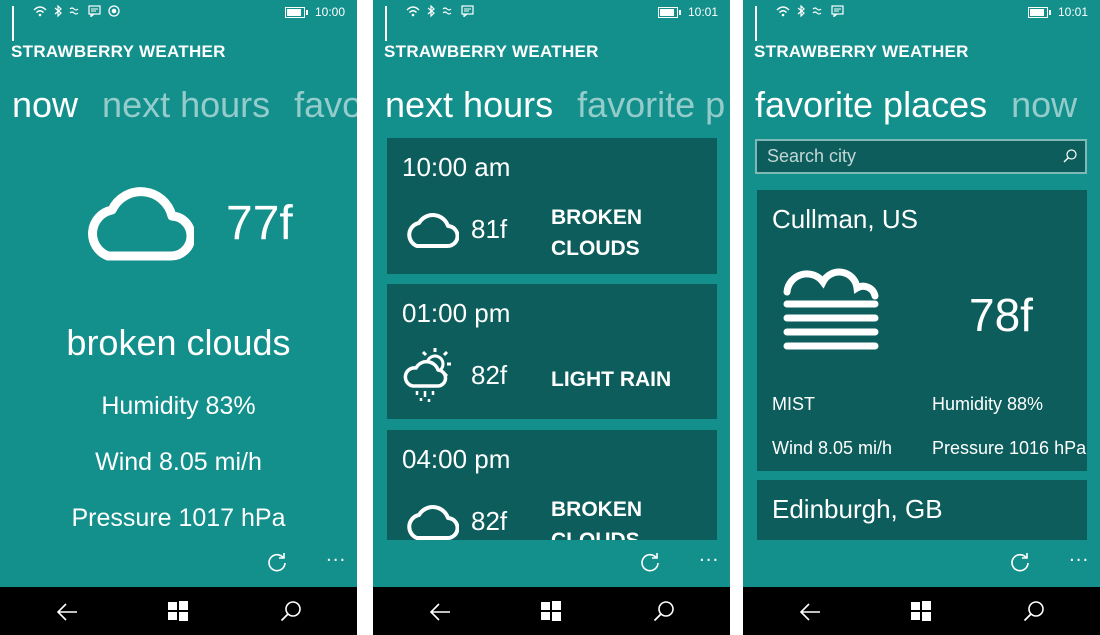  I want to click on hour-card: 10:00 am 81f BROKEN CLOUDS, so click(552, 206).